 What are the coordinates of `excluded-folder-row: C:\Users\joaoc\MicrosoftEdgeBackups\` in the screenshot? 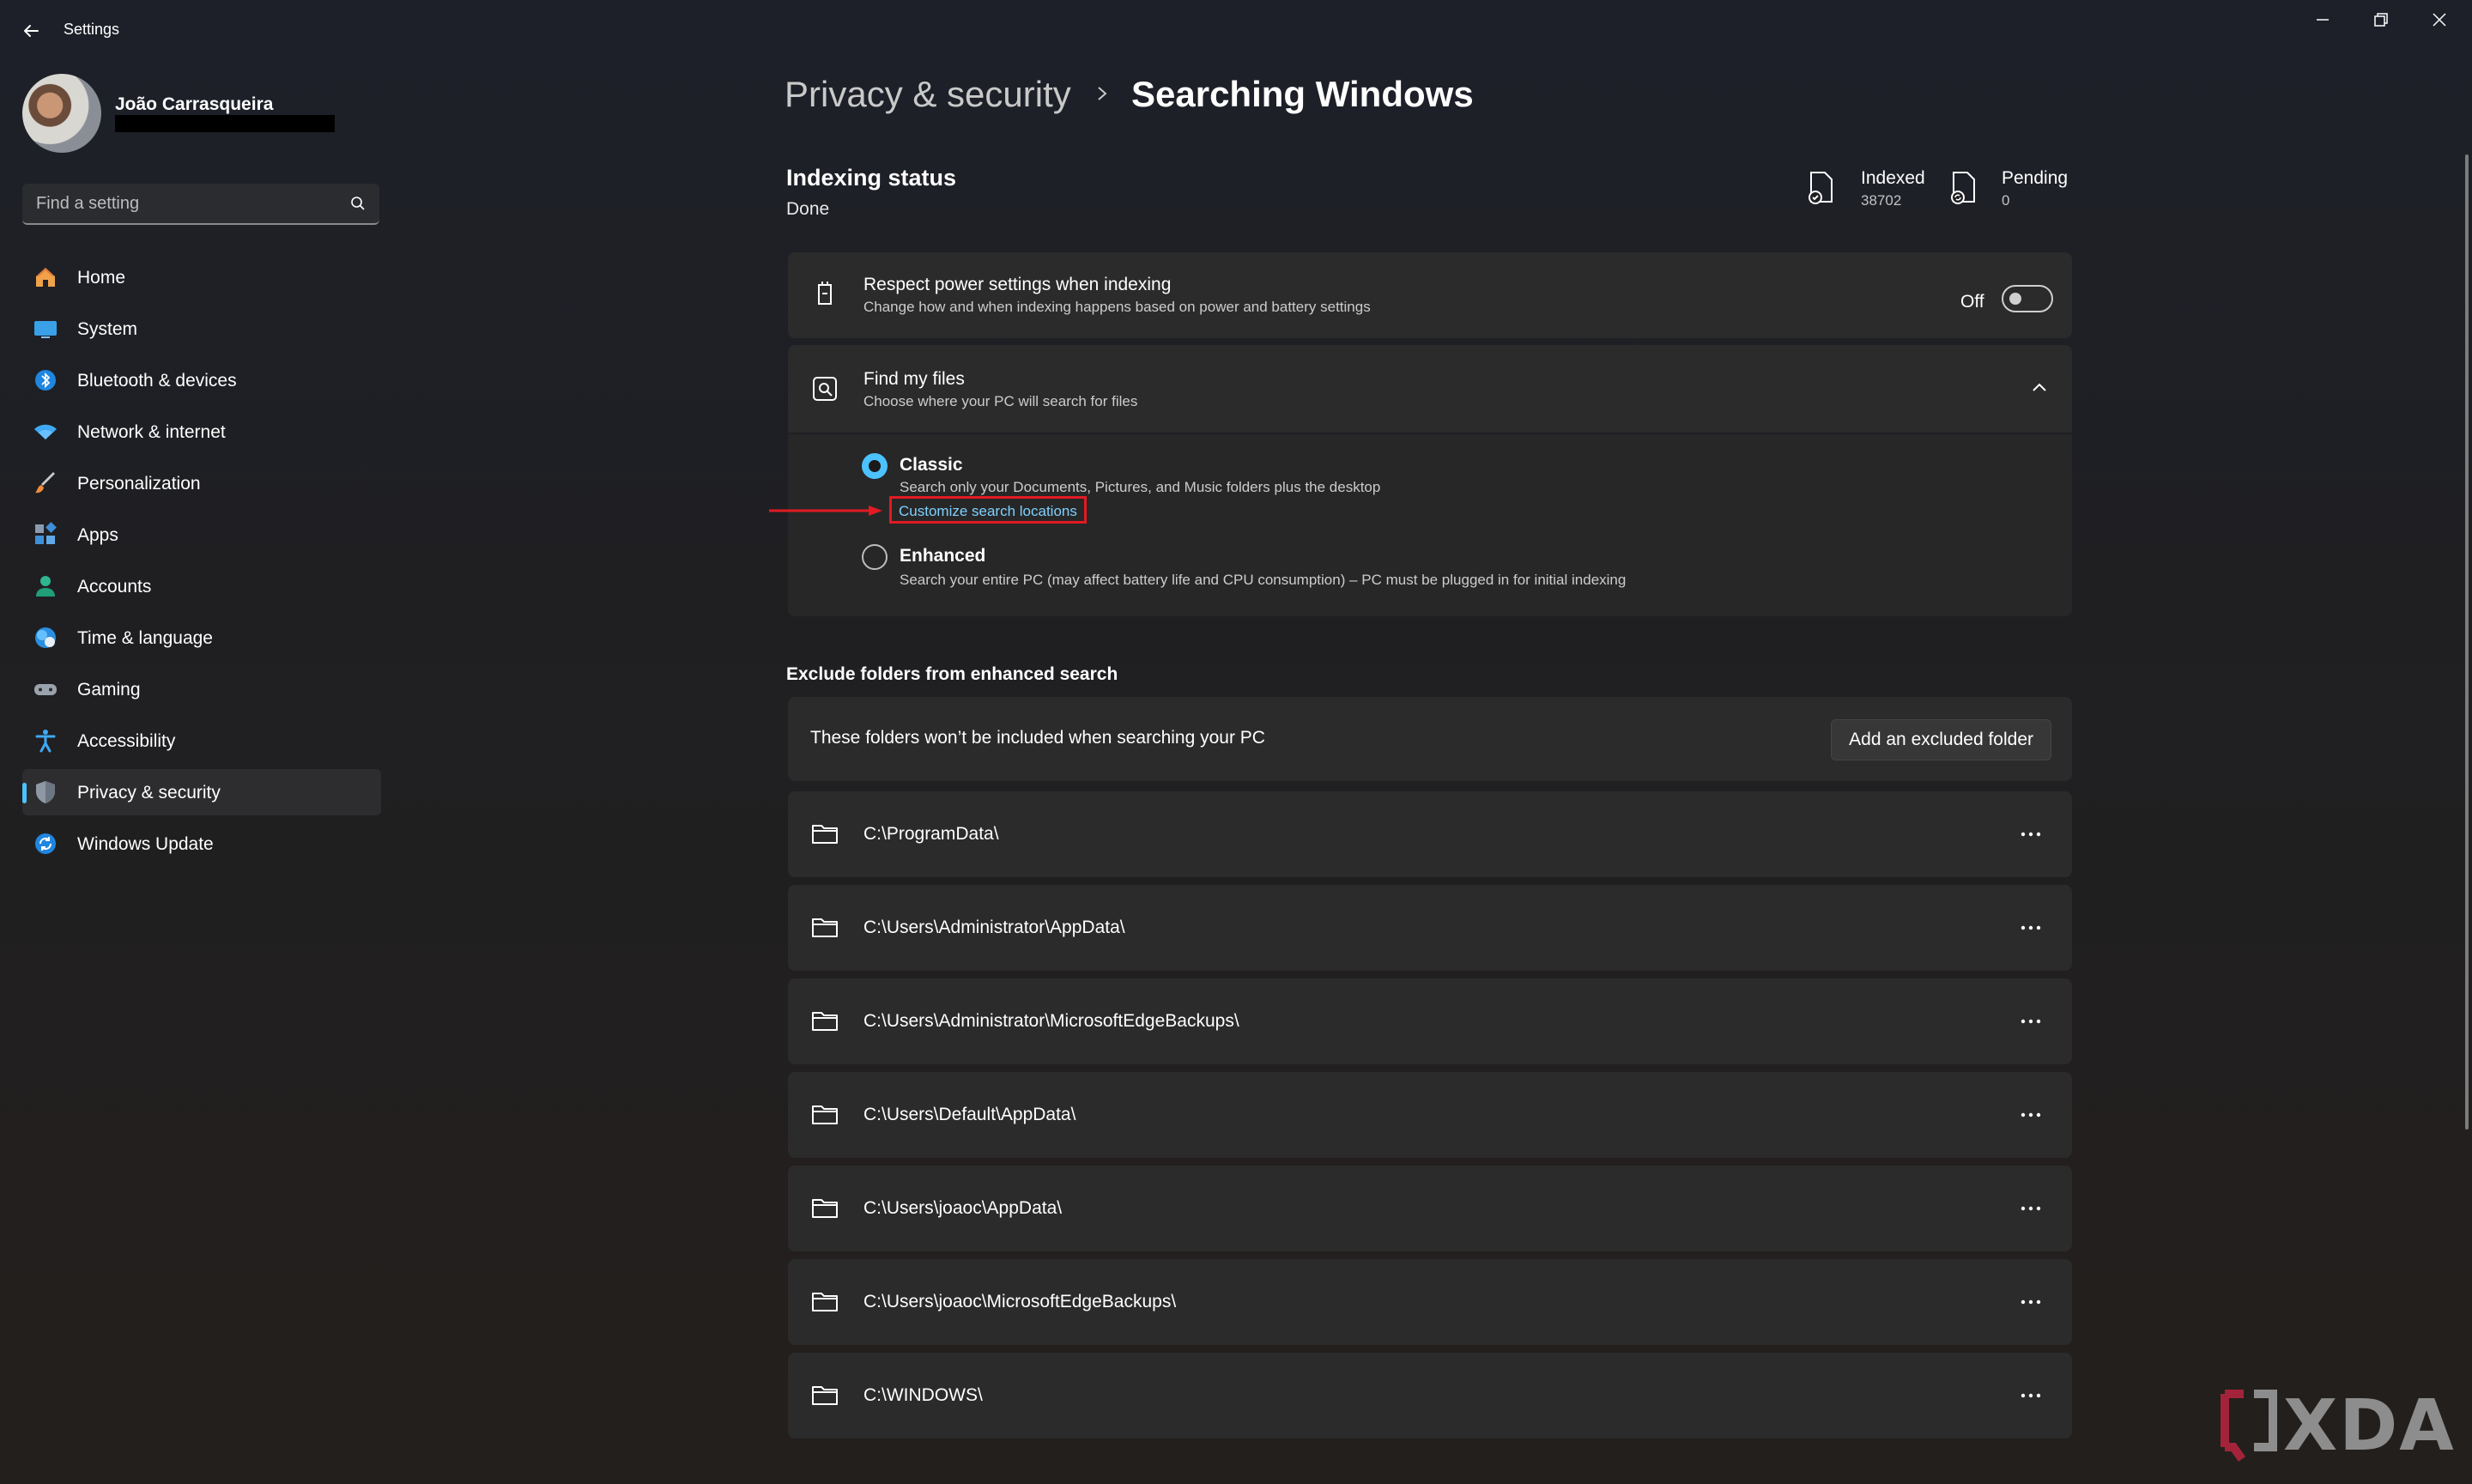 It's located at (1430, 1302).